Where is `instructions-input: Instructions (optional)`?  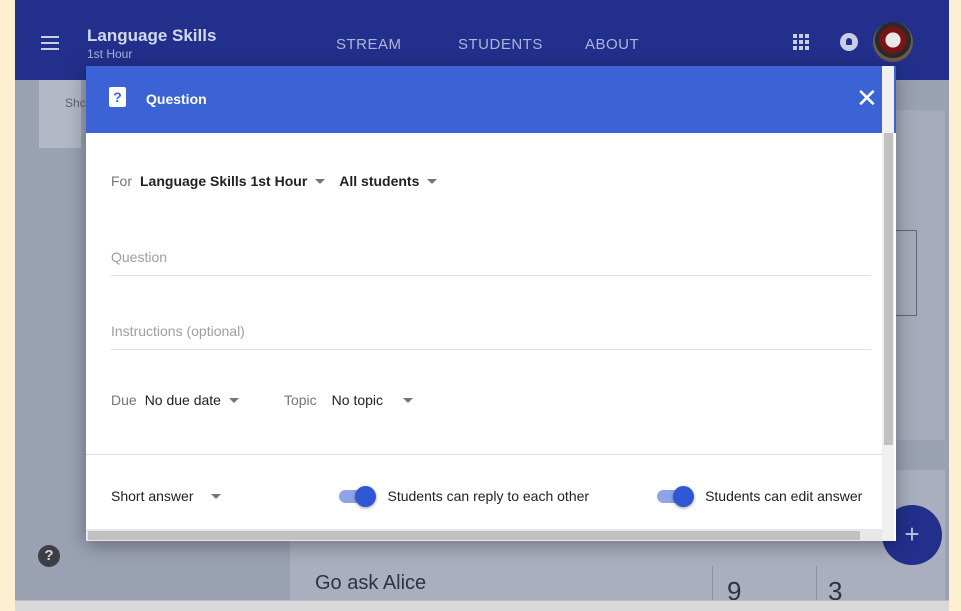
instructions-input: Instructions (optional) is located at coordinates (491, 336).